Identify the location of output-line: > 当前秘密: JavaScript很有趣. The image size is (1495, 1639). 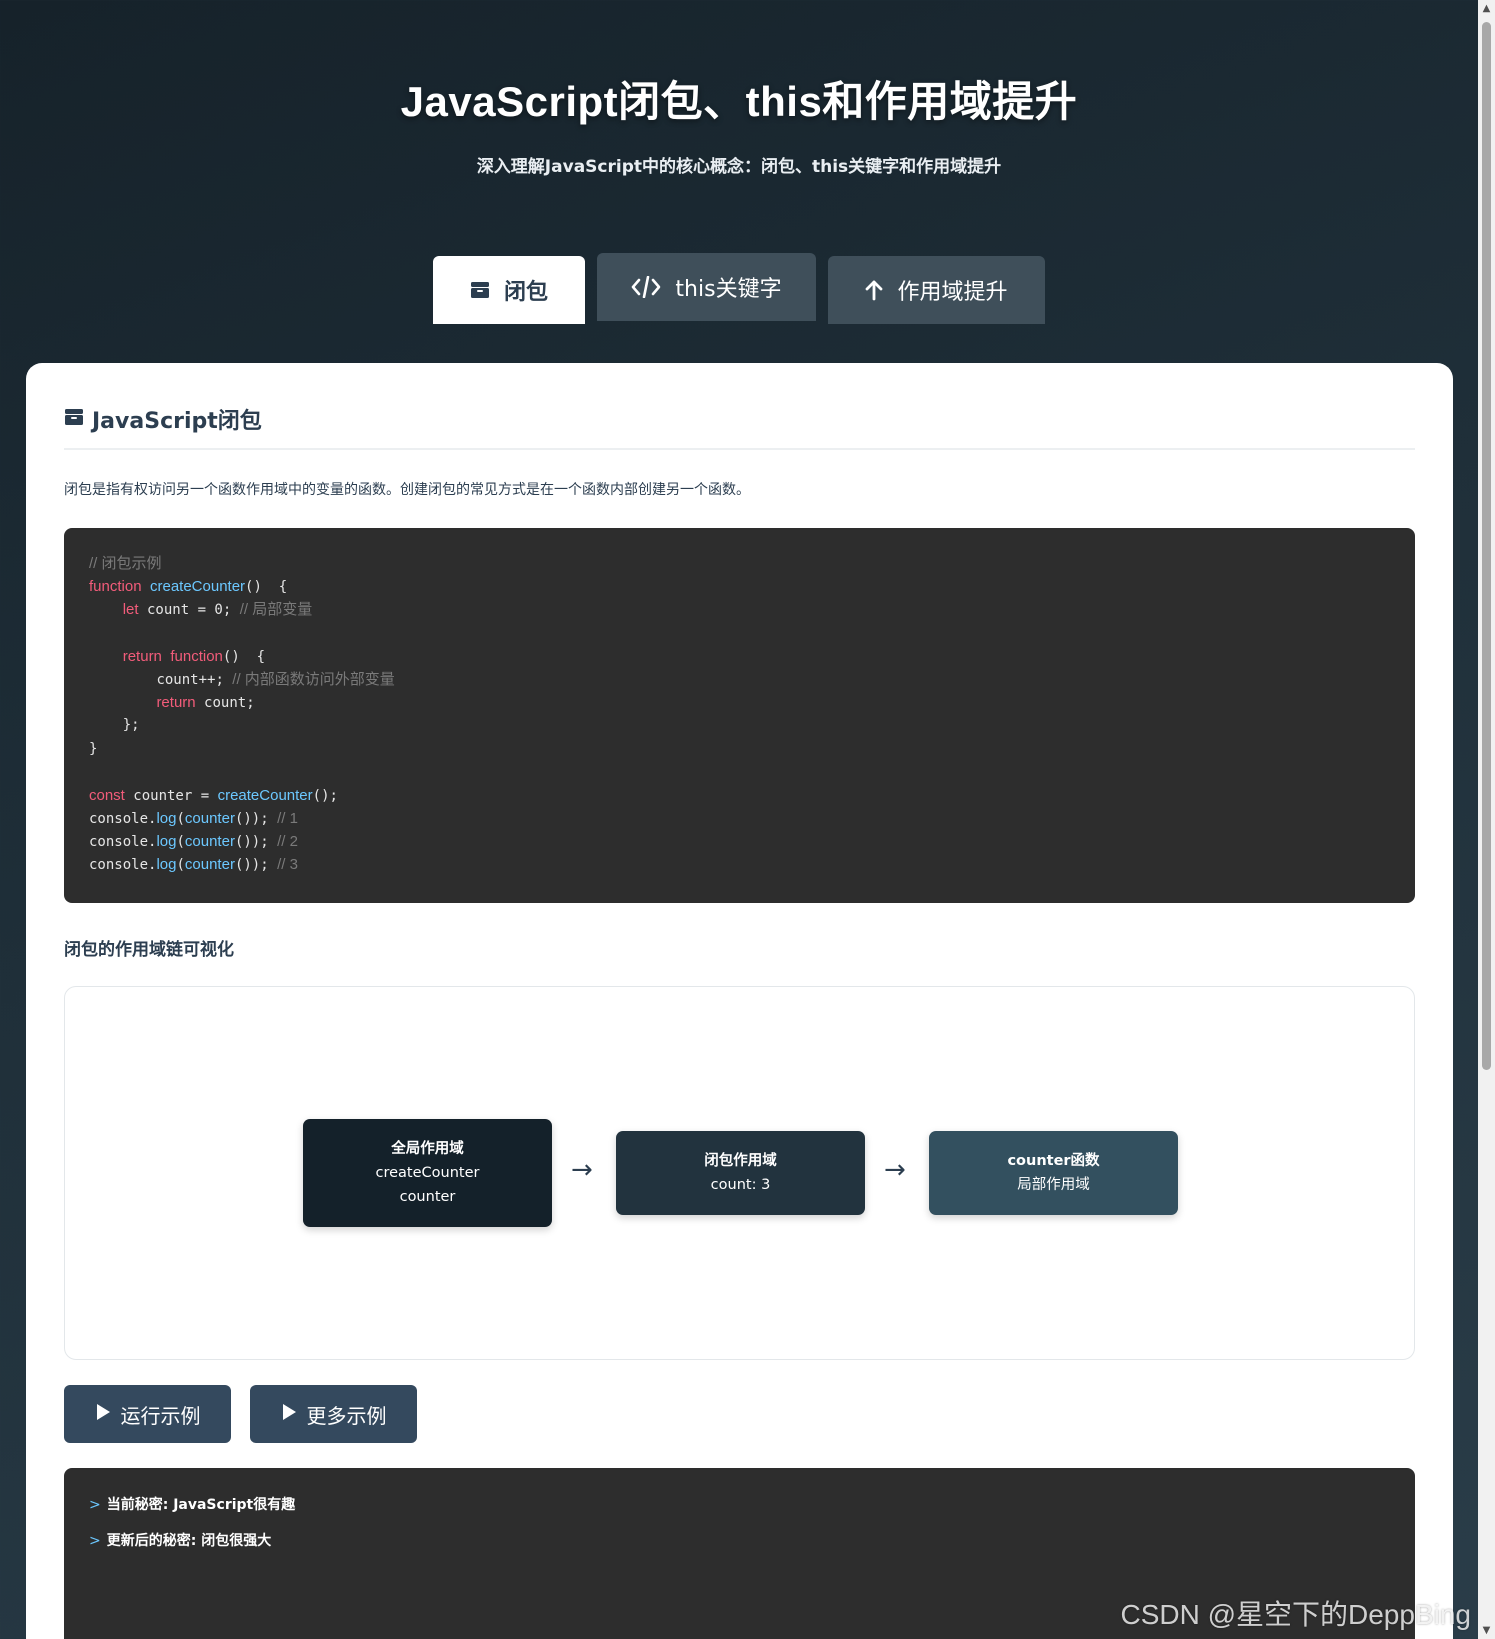
(192, 1505).